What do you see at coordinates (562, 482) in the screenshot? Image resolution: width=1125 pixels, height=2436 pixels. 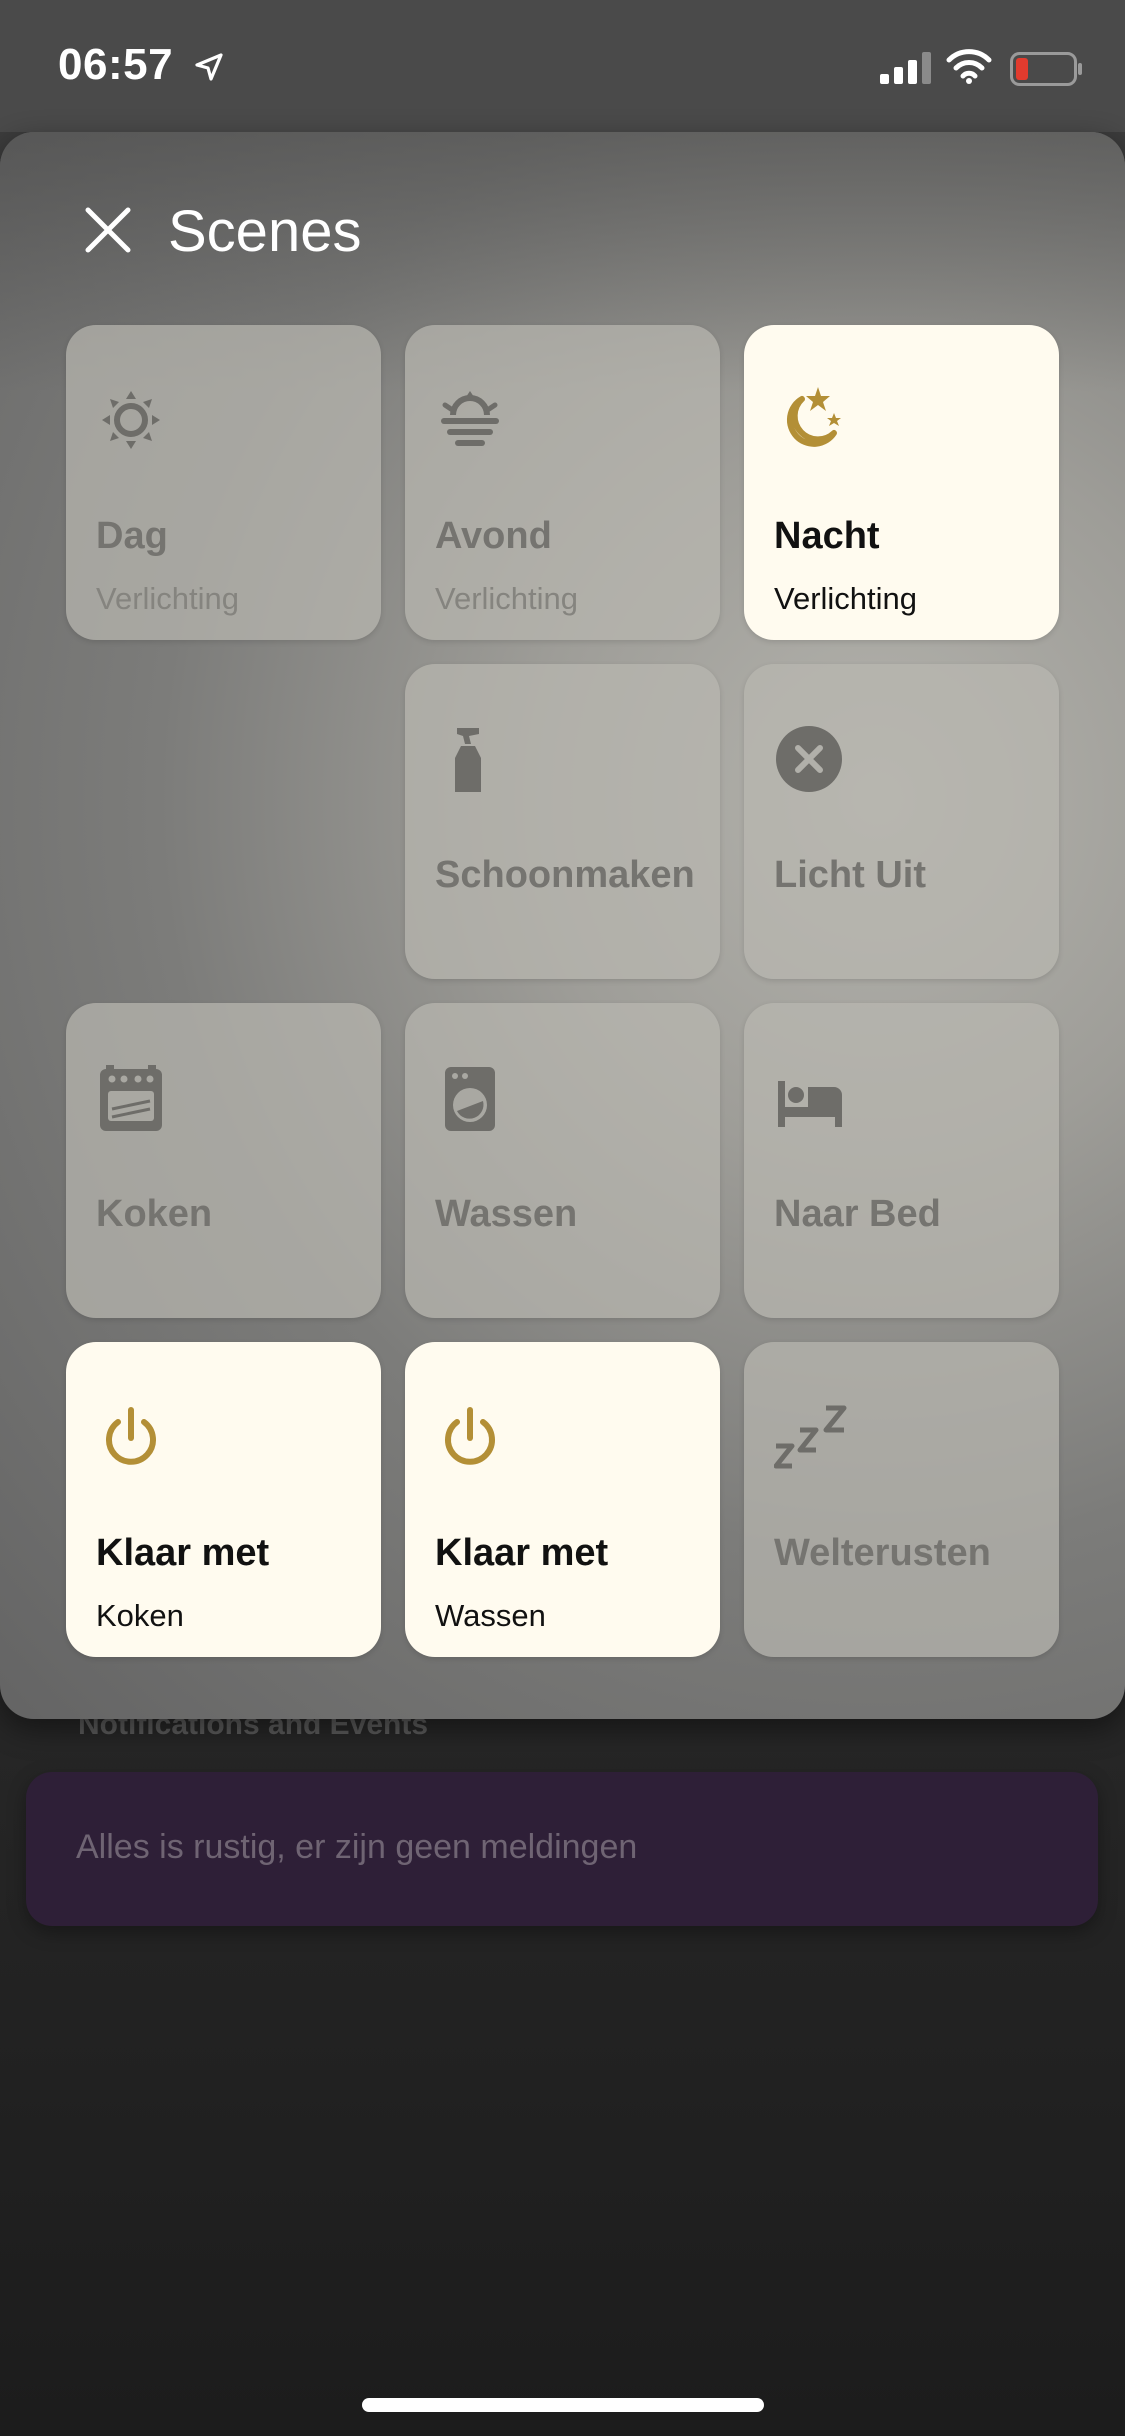 I see `scene-tile-avond: Avond Verlichting` at bounding box center [562, 482].